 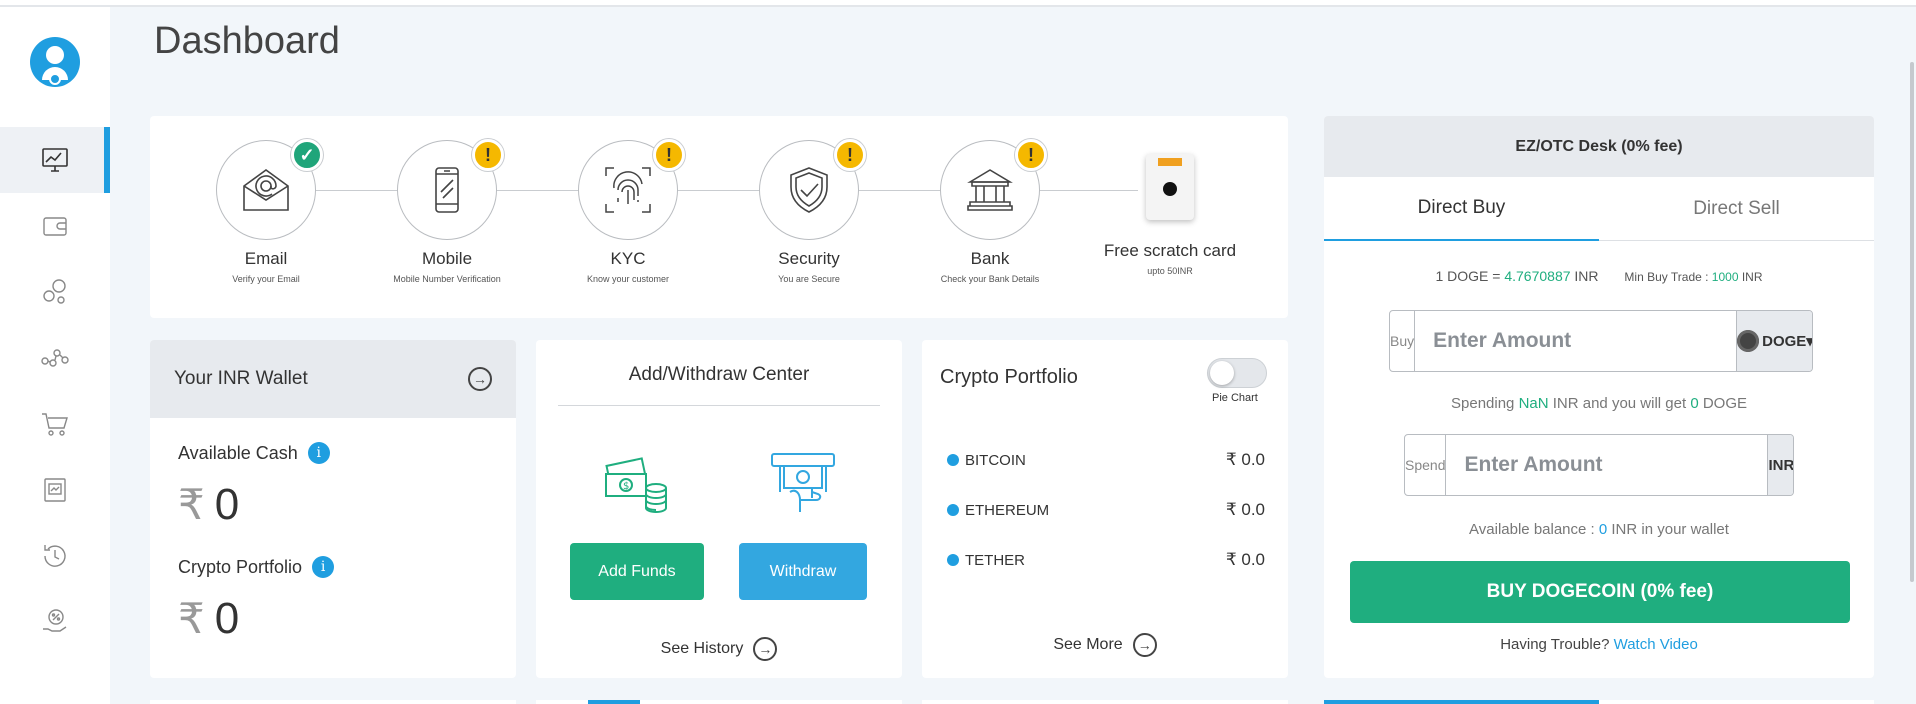 I want to click on status-badge-ok: ✓, so click(x=307, y=155).